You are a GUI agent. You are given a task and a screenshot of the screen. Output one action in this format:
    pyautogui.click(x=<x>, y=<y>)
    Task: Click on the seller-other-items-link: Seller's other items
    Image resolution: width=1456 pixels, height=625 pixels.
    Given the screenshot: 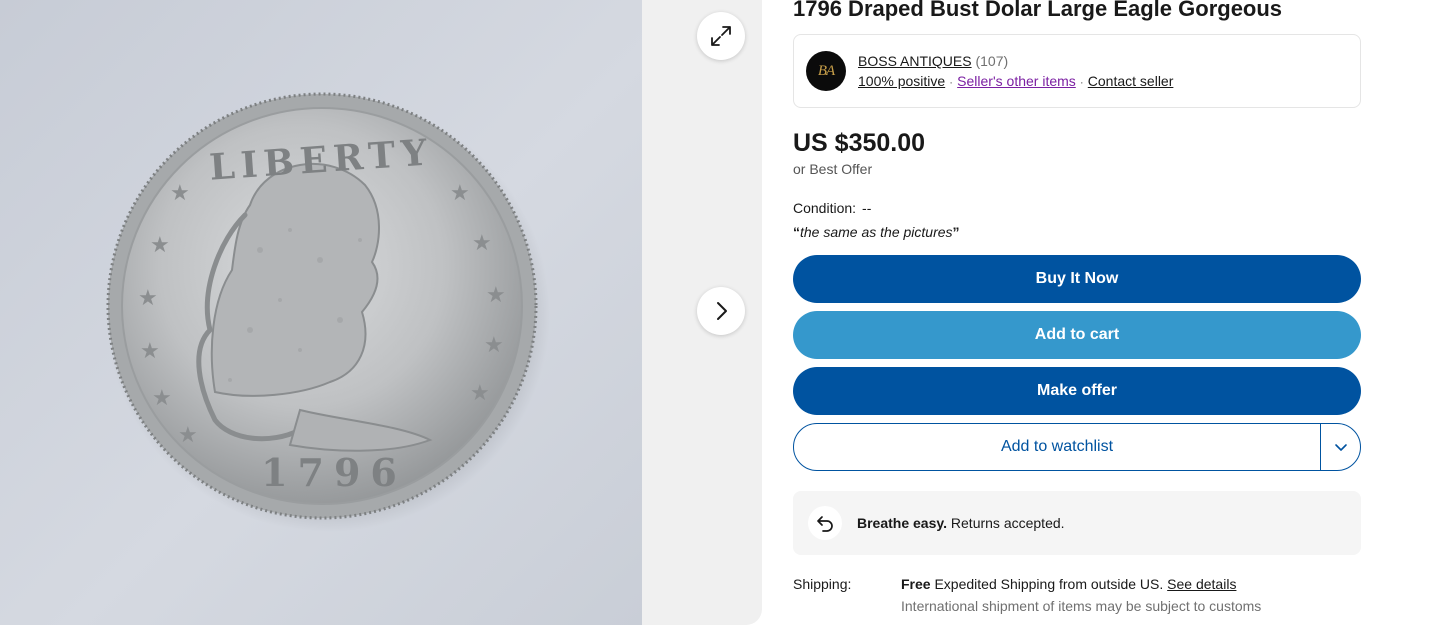 What is the action you would take?
    pyautogui.click(x=1016, y=81)
    